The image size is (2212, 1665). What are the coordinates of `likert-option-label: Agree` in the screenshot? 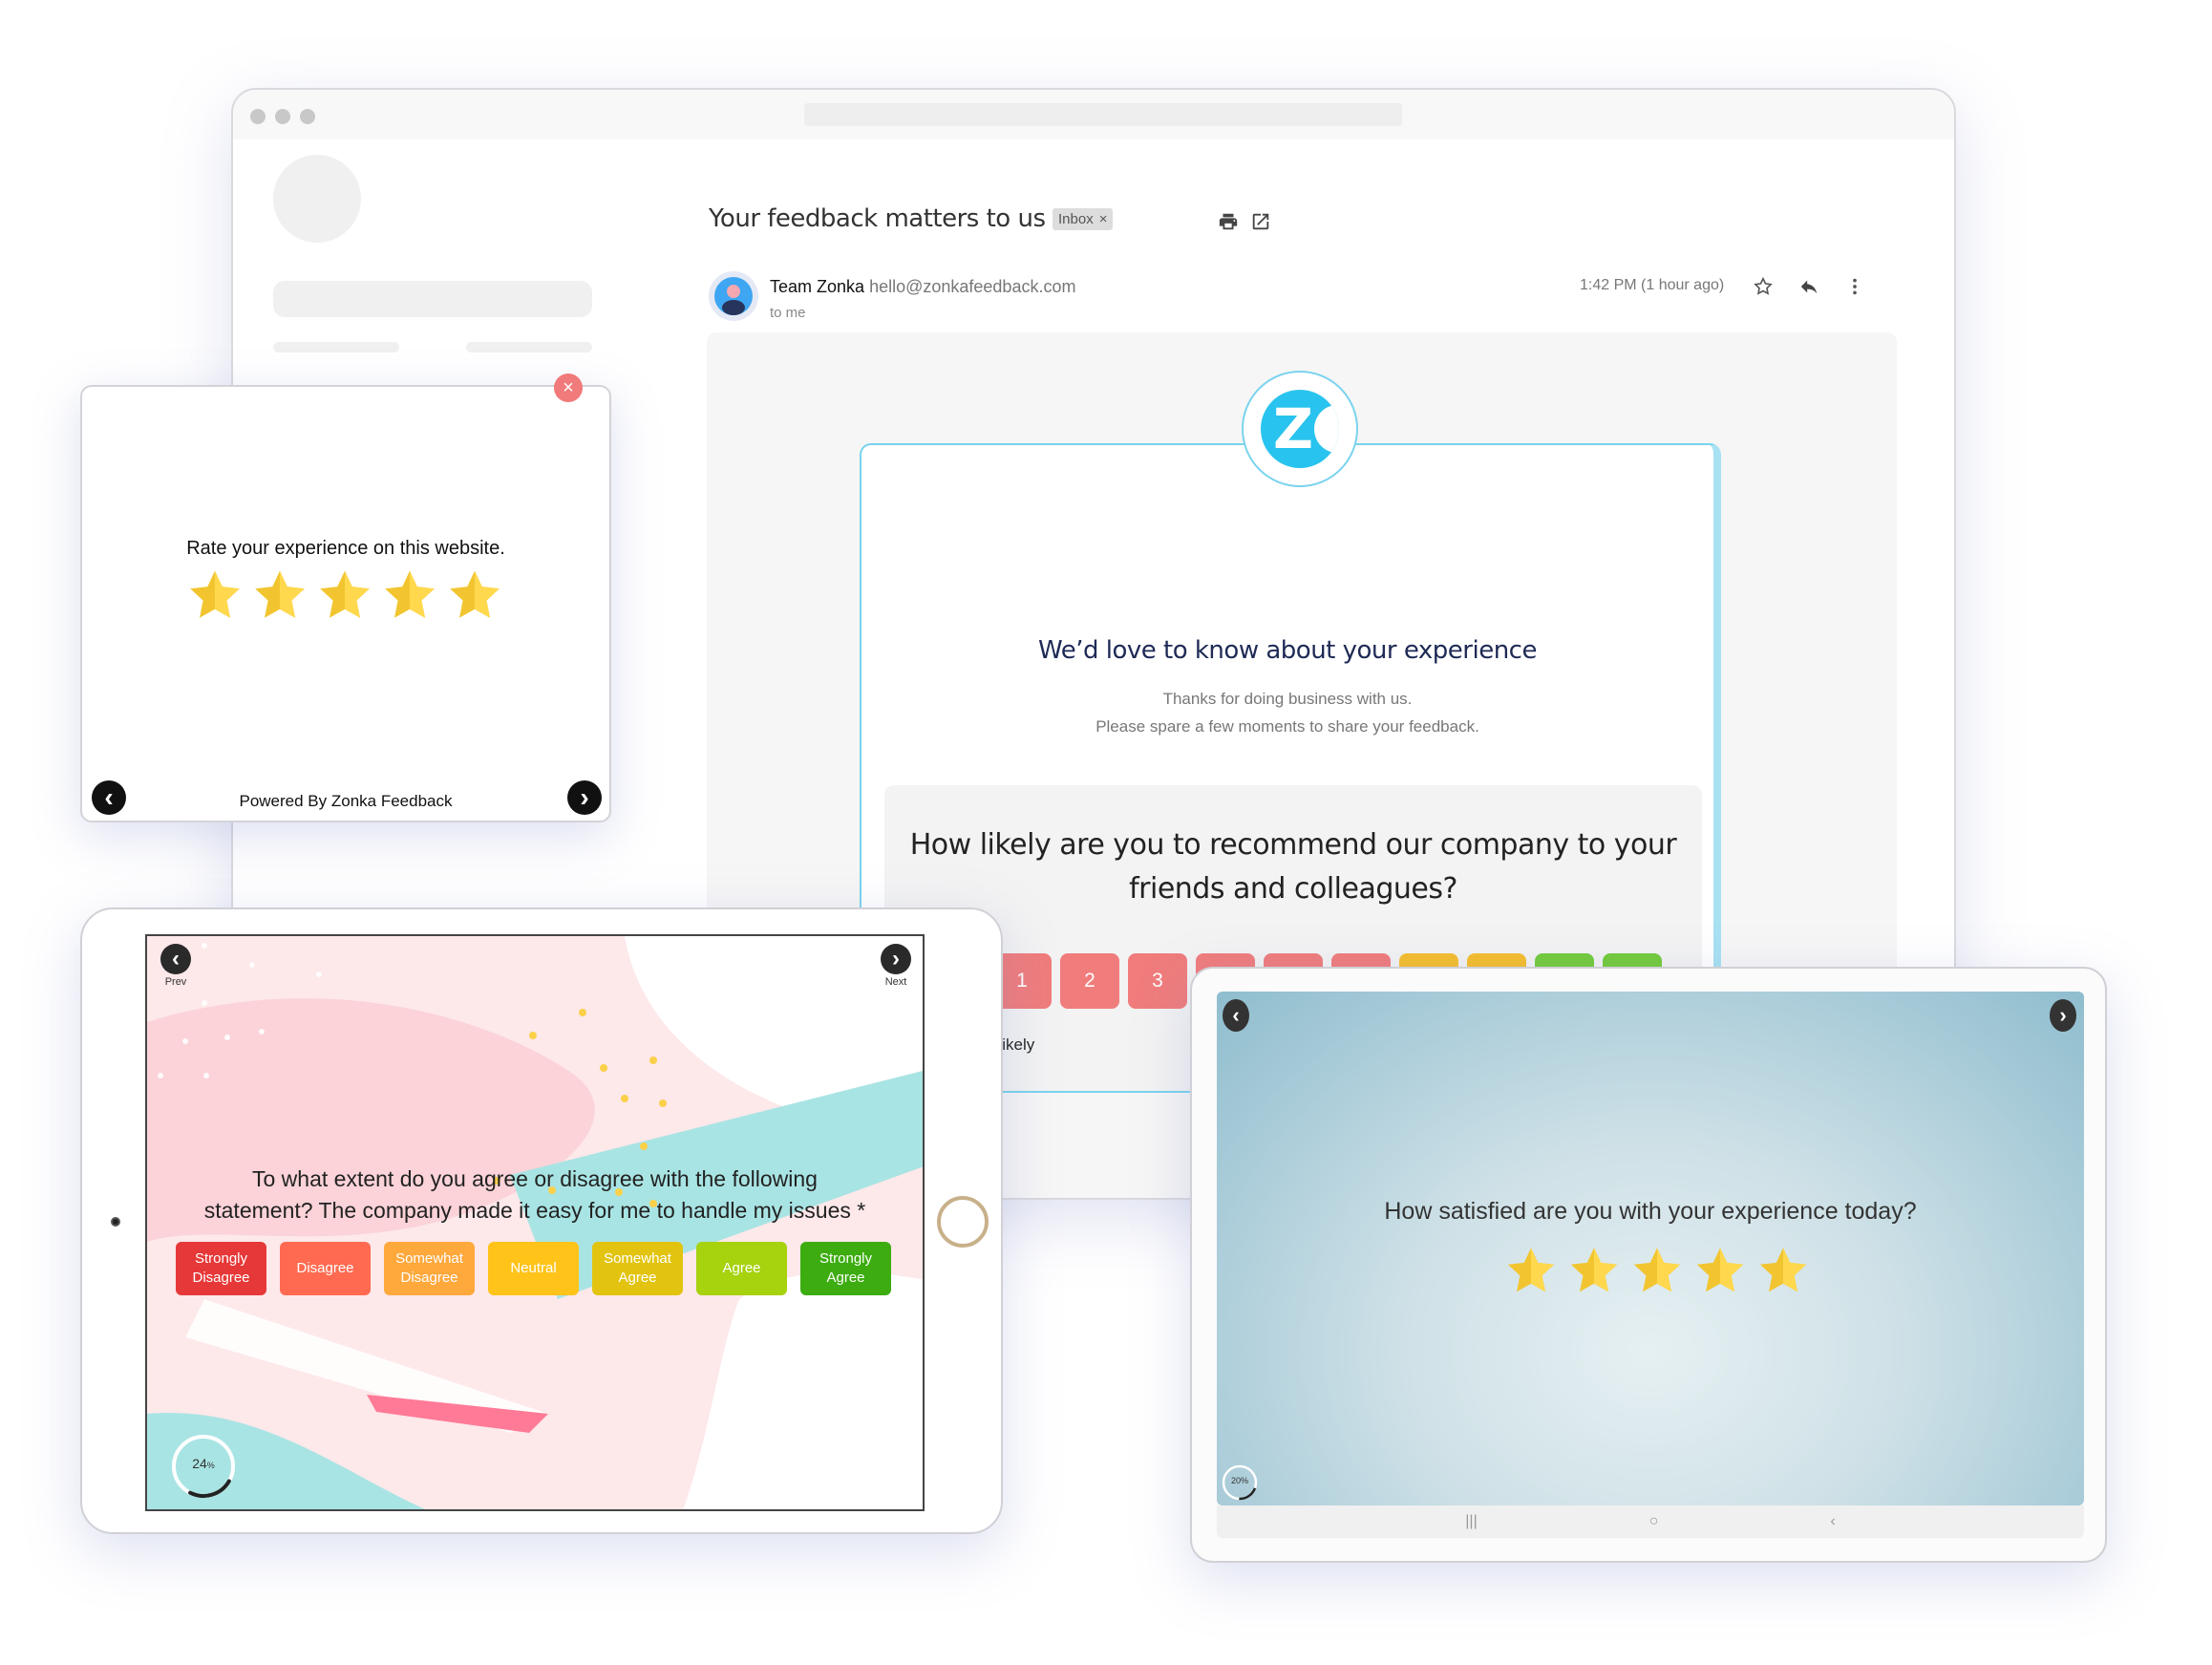 It's located at (741, 1268).